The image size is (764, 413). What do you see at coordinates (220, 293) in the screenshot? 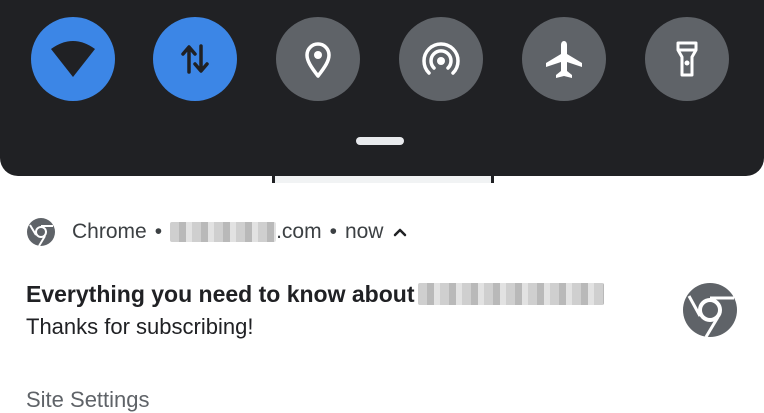
I see `notification-title-text: Everything you need to know about` at bounding box center [220, 293].